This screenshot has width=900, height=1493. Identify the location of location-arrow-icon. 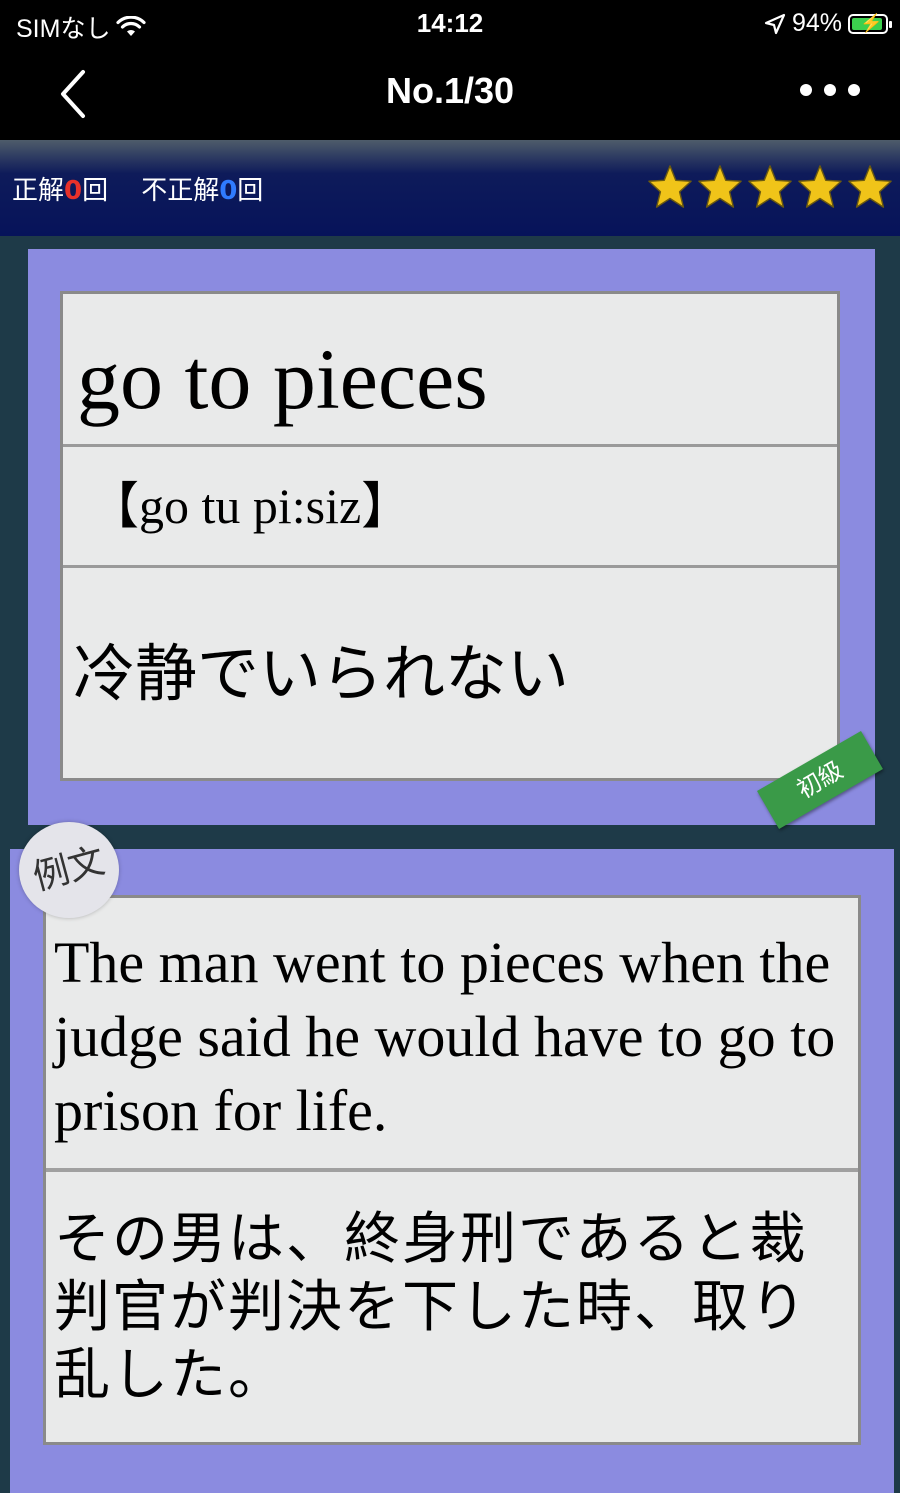
(775, 23).